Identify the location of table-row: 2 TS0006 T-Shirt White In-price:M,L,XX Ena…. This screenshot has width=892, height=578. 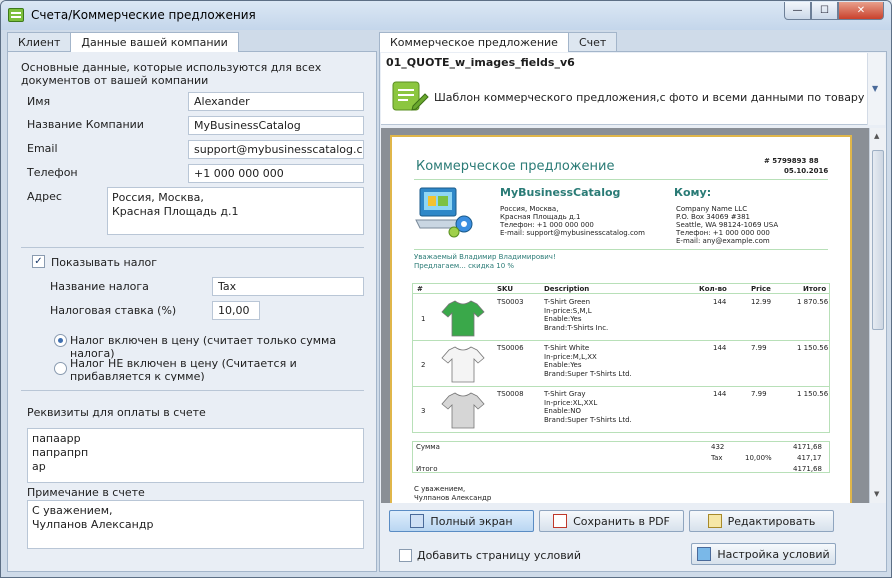
(621, 364).